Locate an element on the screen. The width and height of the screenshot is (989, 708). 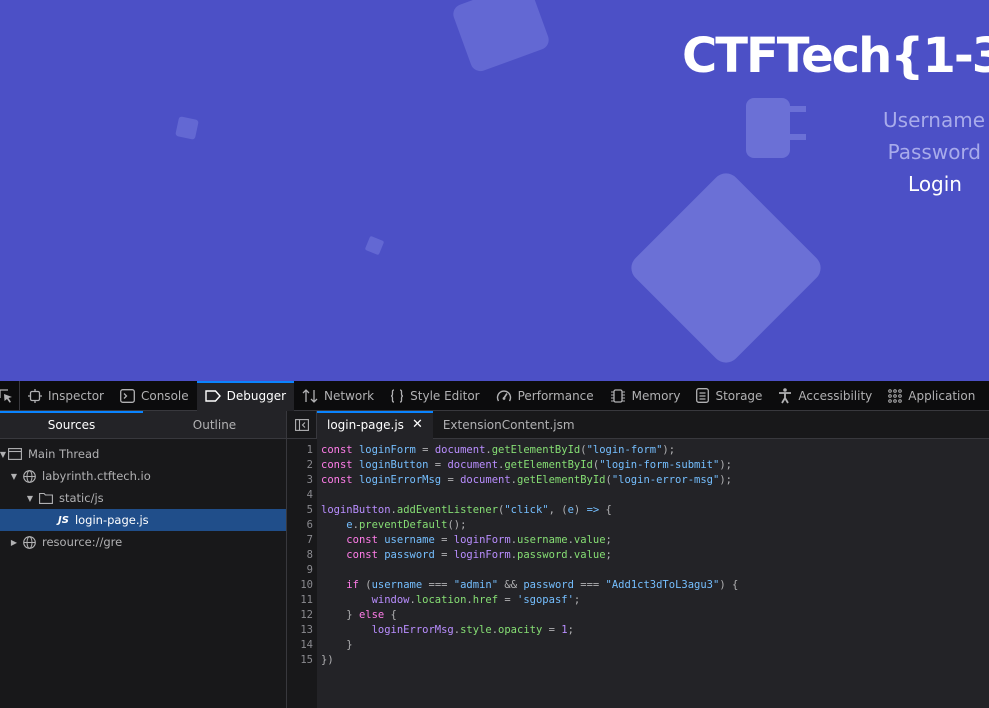
tree-item-resource: ▶ resource://gre is located at coordinates (143, 542).